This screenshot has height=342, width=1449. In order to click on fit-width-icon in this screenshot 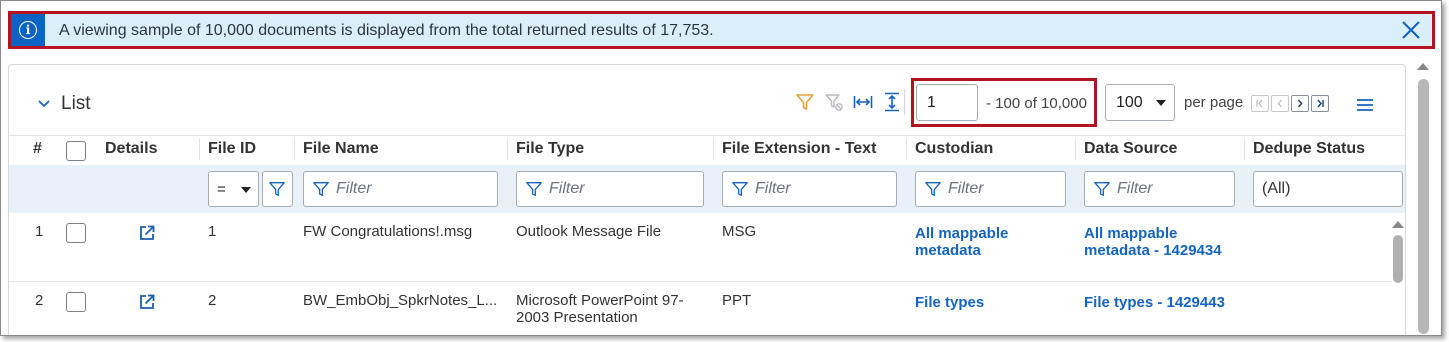, I will do `click(863, 102)`.